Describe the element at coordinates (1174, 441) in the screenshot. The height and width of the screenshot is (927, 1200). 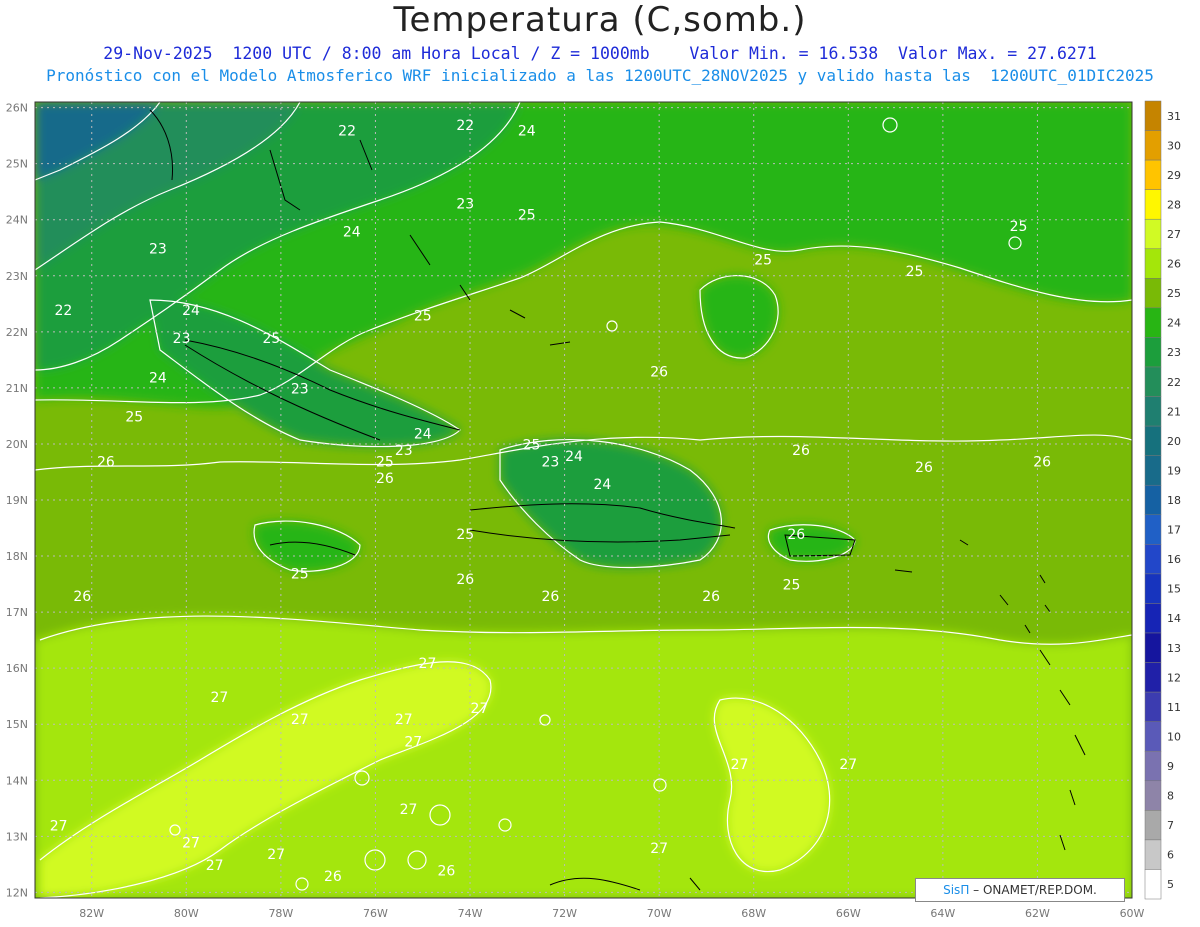
I see `colorbar-label: 20` at that location.